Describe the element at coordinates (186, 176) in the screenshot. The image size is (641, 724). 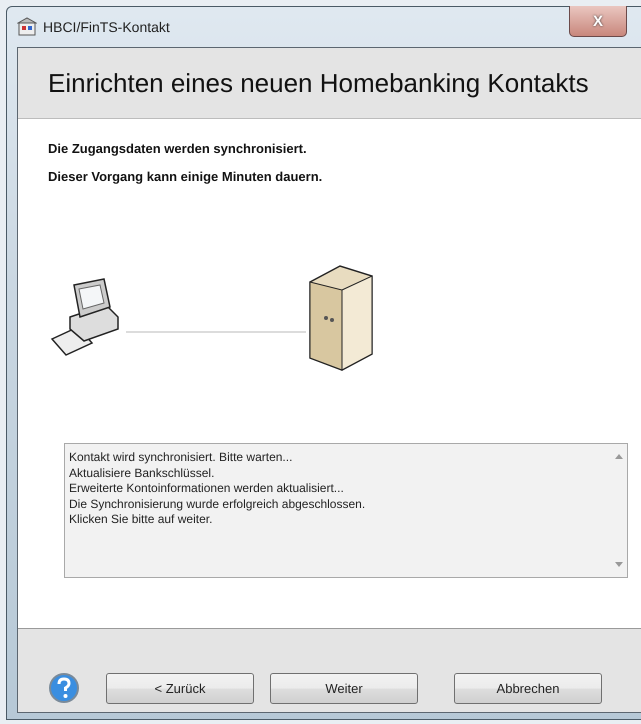
I see `intro-text: Dieser Vorgang kann einige Minuten dauern.` at that location.